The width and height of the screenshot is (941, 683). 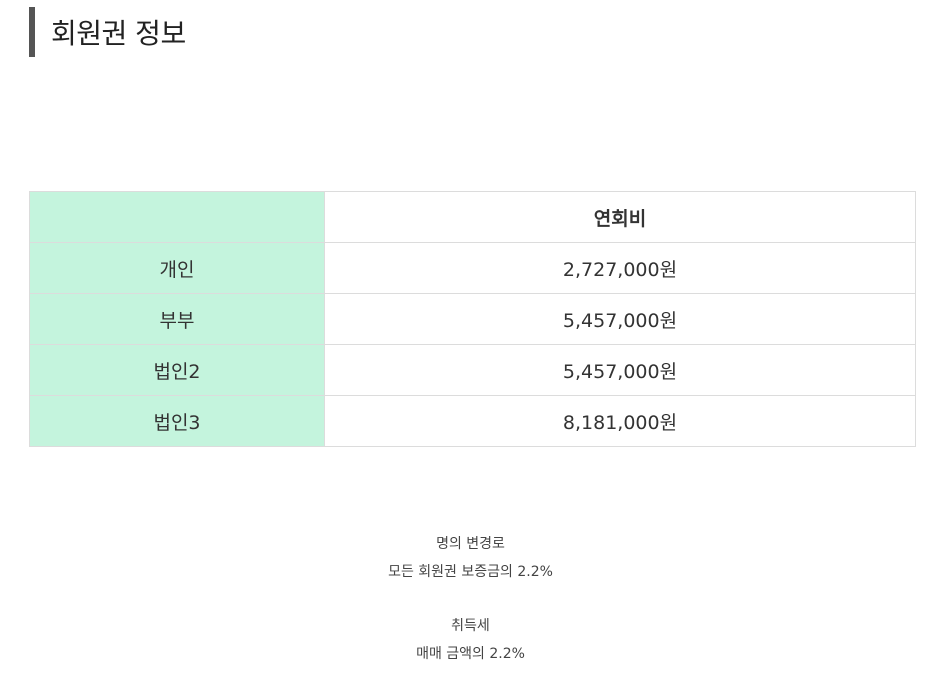 What do you see at coordinates (177, 421) in the screenshot?
I see `membership-type: 법인3` at bounding box center [177, 421].